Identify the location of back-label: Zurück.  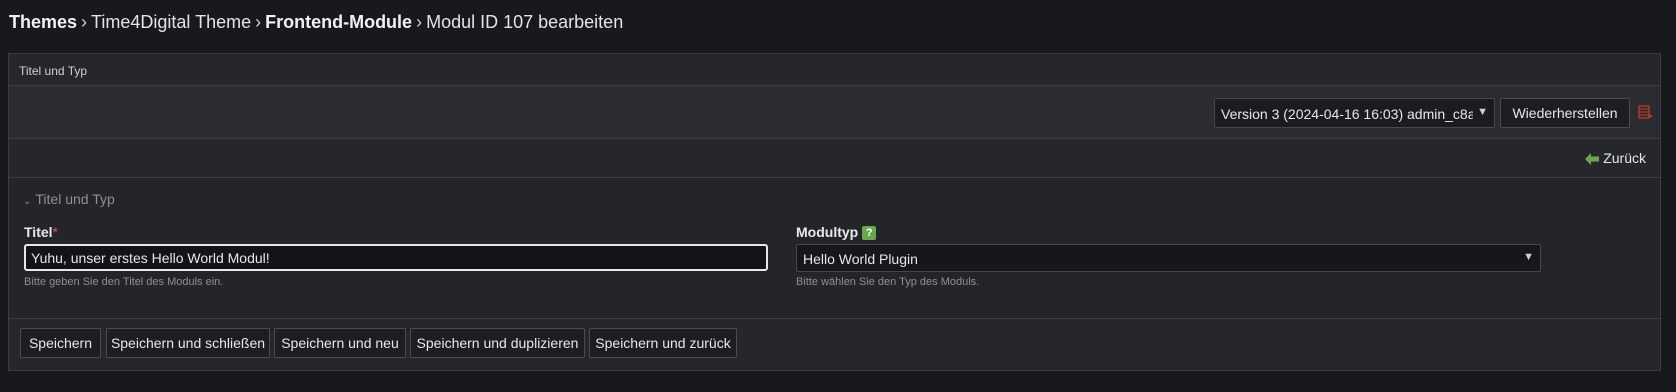
(1624, 158).